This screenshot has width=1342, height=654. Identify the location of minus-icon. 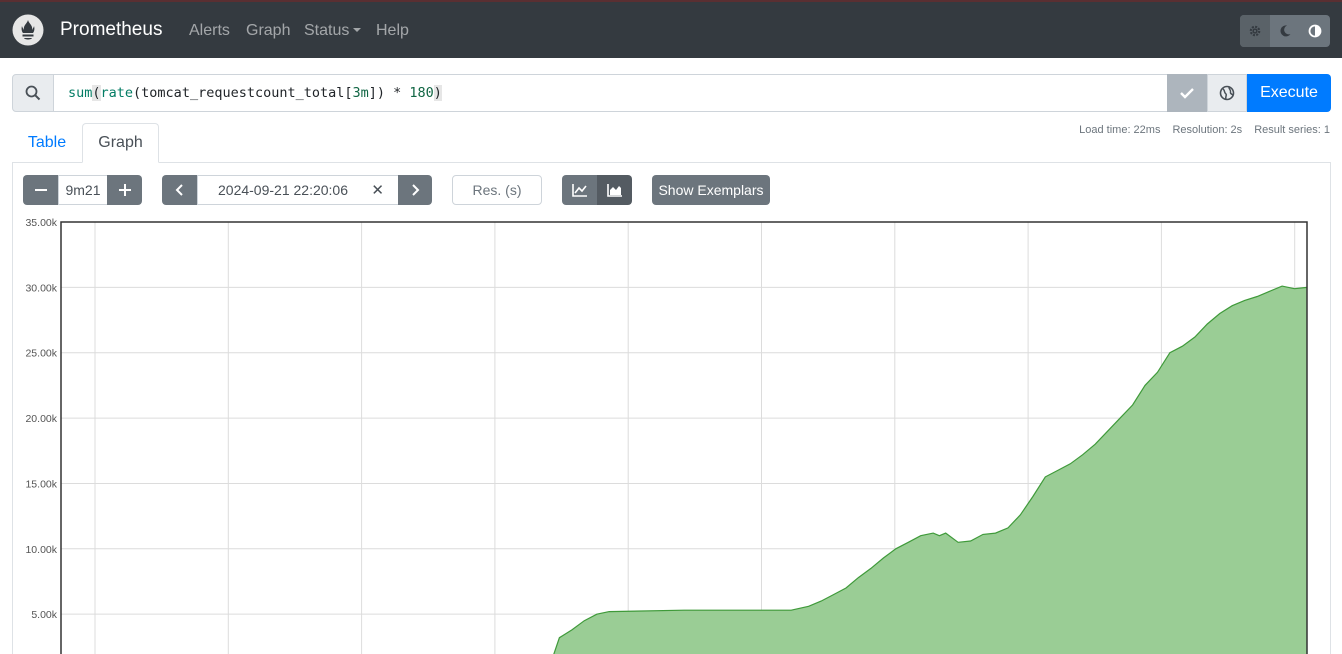
(41, 190).